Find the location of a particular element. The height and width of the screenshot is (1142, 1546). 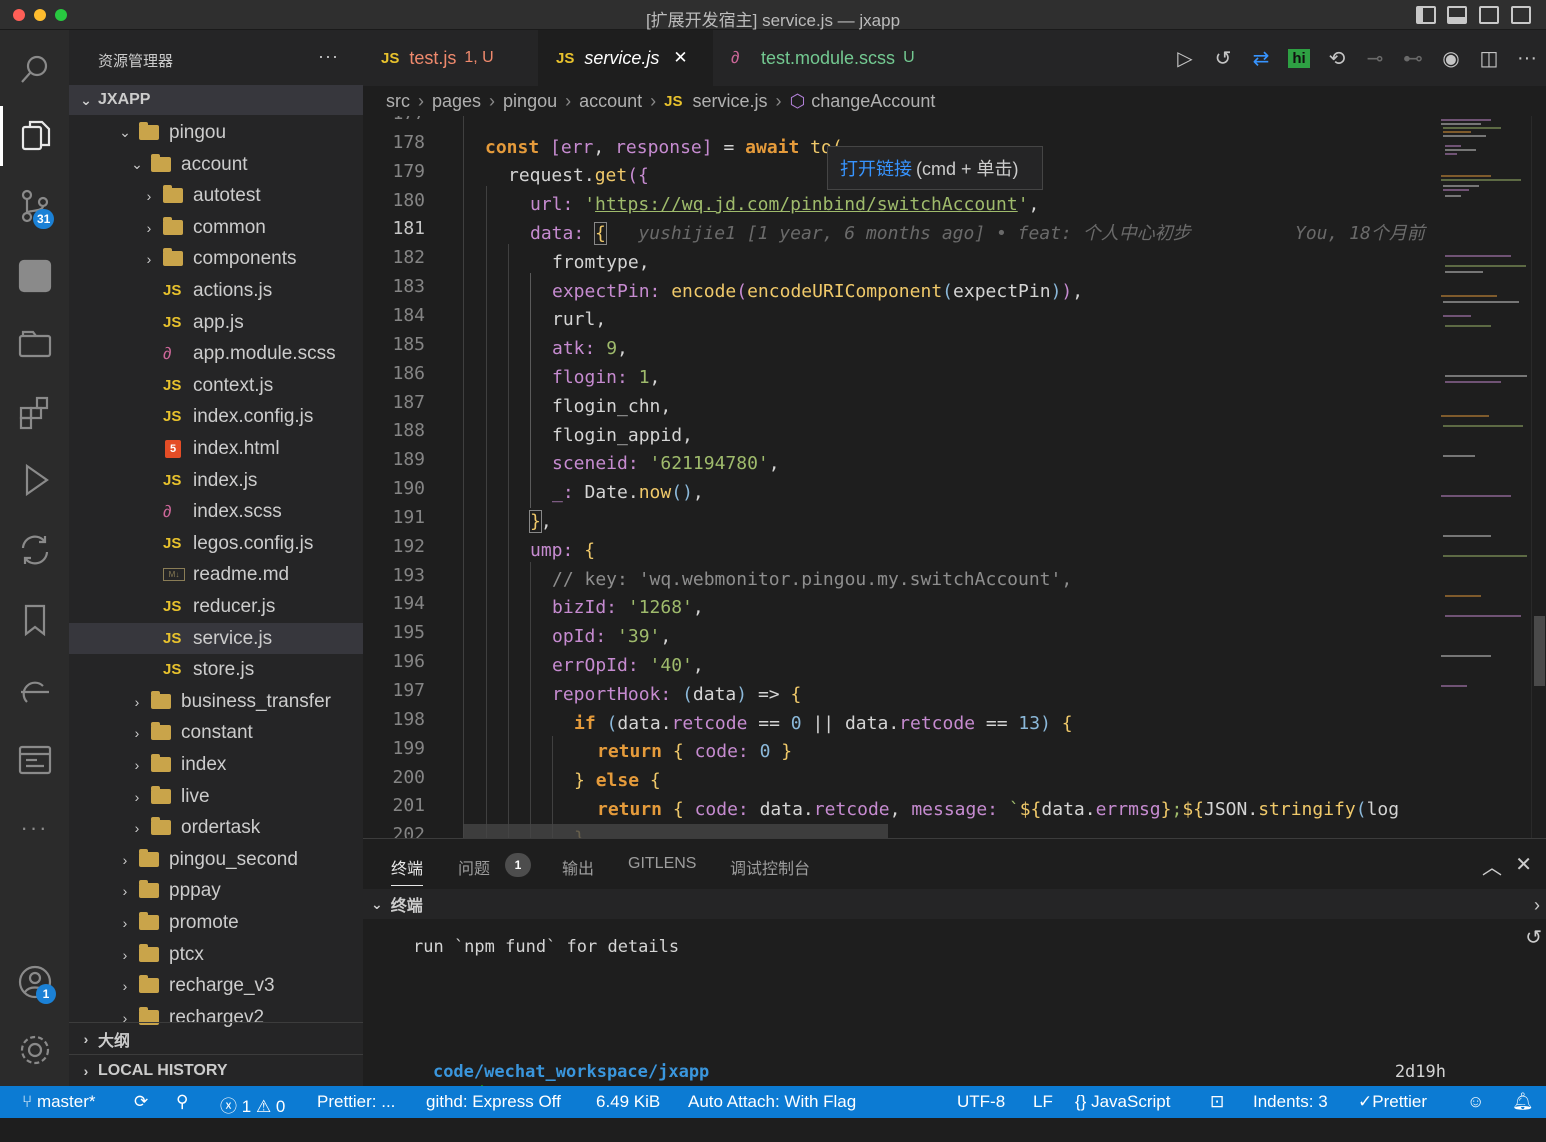

tree-item: 5 index.html is located at coordinates (216, 448).